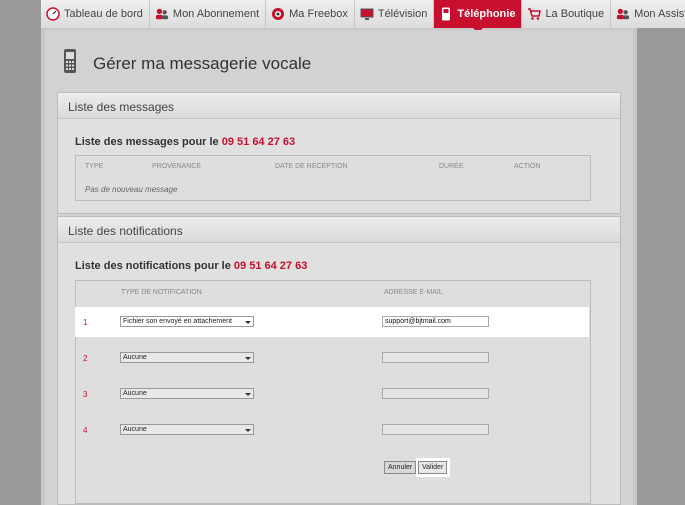  Describe the element at coordinates (131, 189) in the screenshot. I see `empty-message: Pas de nouveau message` at that location.